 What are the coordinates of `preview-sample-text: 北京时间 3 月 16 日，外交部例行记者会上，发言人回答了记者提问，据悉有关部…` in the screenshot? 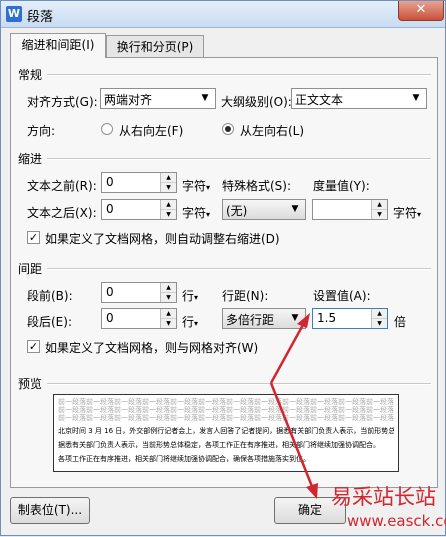 It's located at (226, 431).